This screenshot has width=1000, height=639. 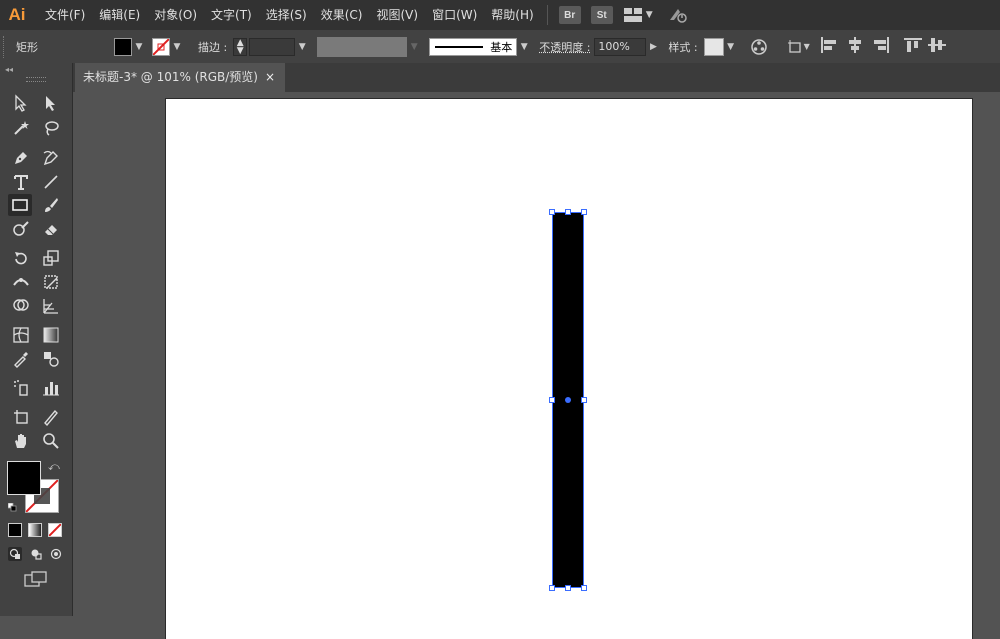 I want to click on rotate-tool, so click(x=21, y=258).